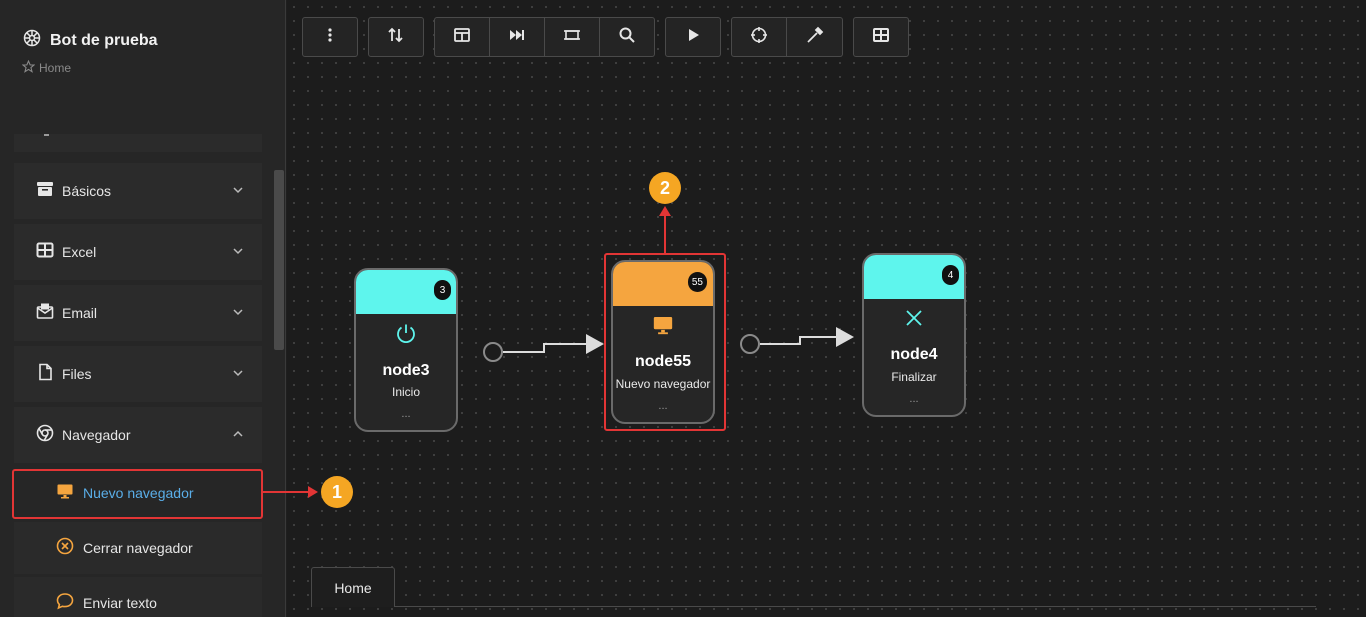 The image size is (1366, 617). I want to click on power-icon, so click(406, 334).